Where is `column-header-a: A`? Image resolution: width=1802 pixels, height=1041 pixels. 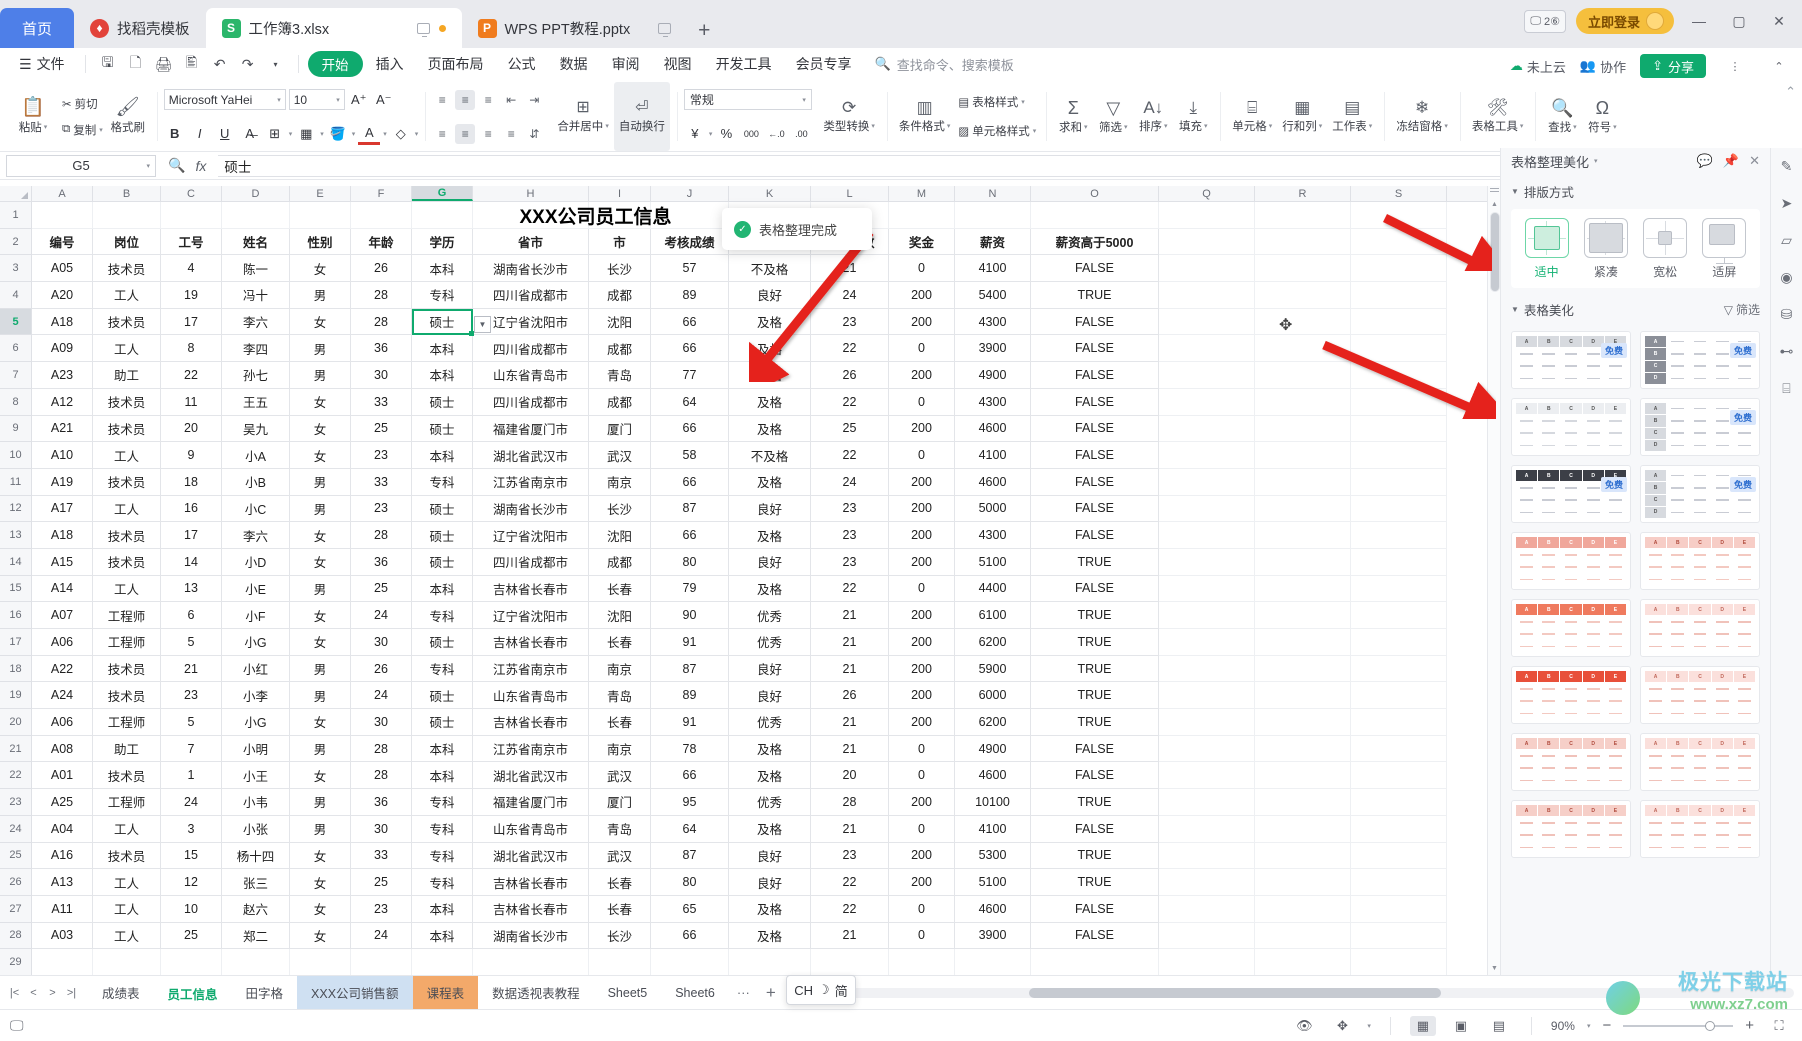 column-header-a: A is located at coordinates (62, 193).